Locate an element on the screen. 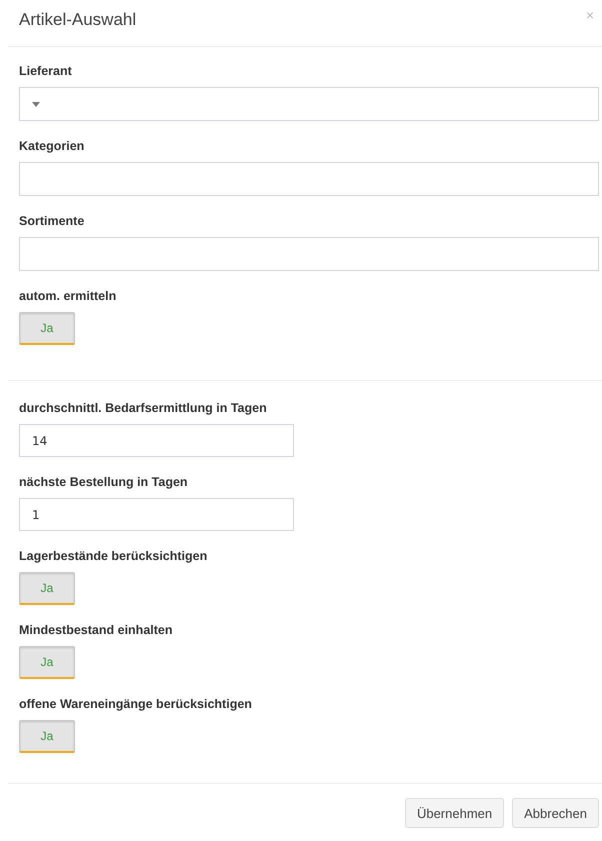 The width and height of the screenshot is (602, 841). dialog-title: Artikel-Auswahl is located at coordinates (77, 20).